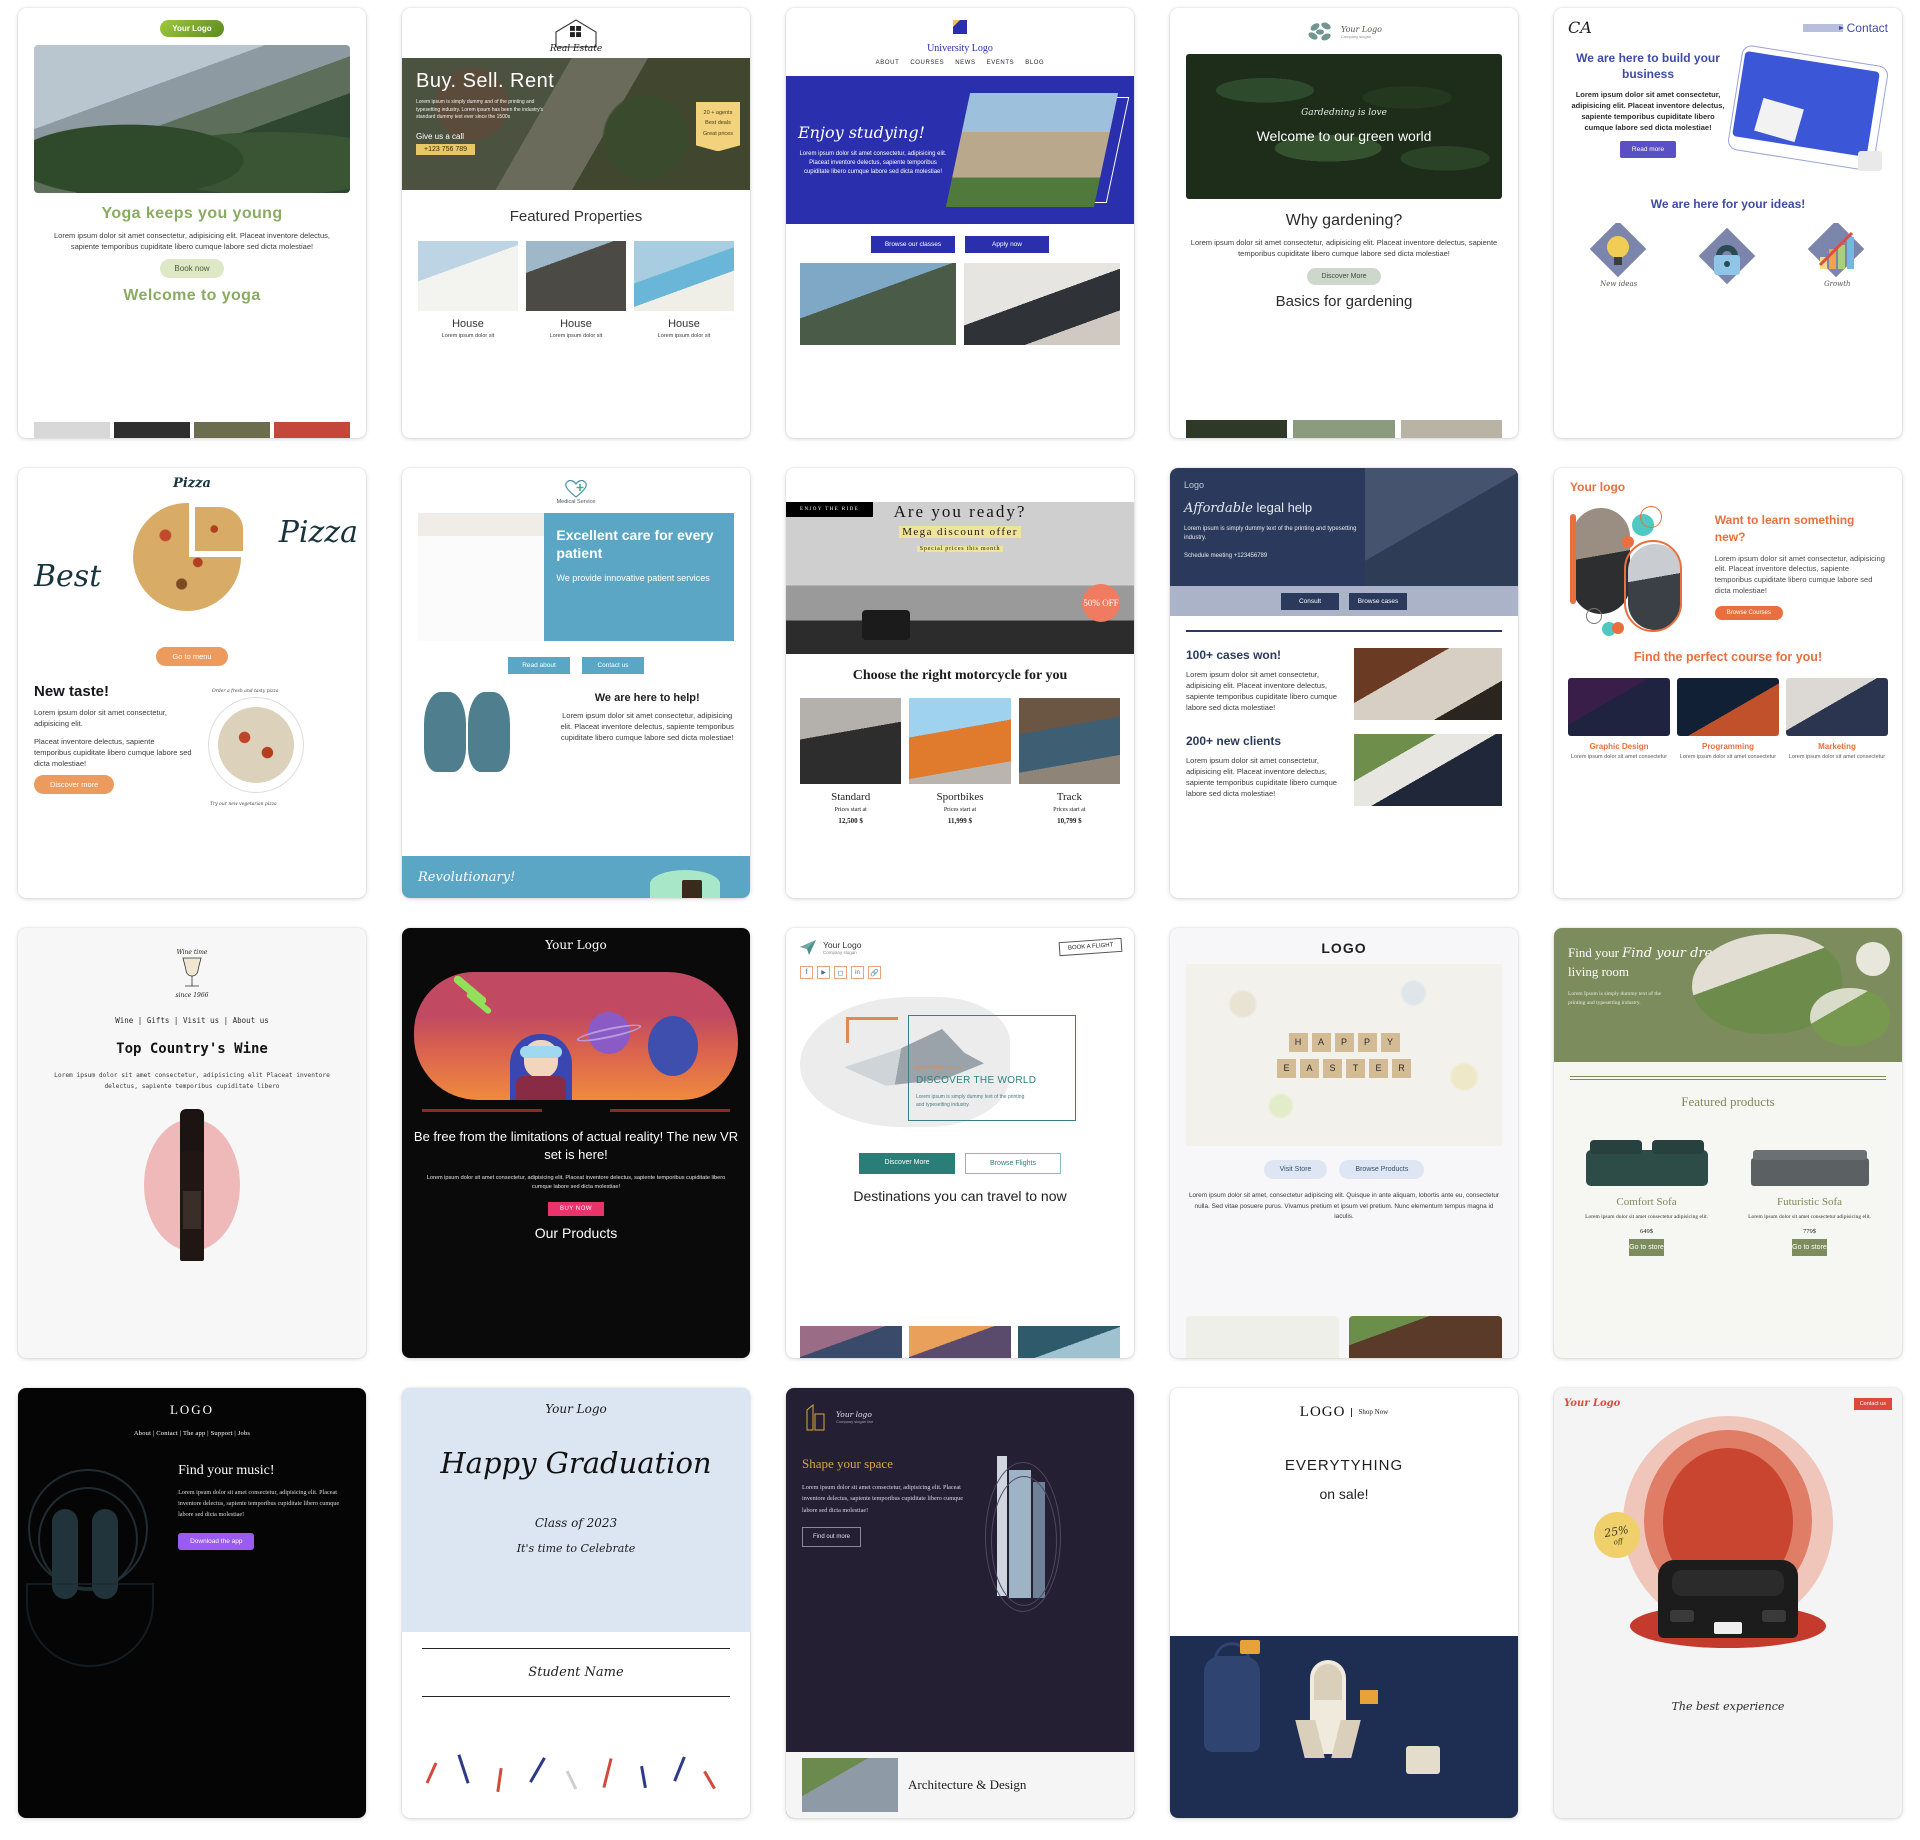 This screenshot has width=1920, height=1840. I want to click on browse-flights-button: Browse Flights, so click(1013, 1163).